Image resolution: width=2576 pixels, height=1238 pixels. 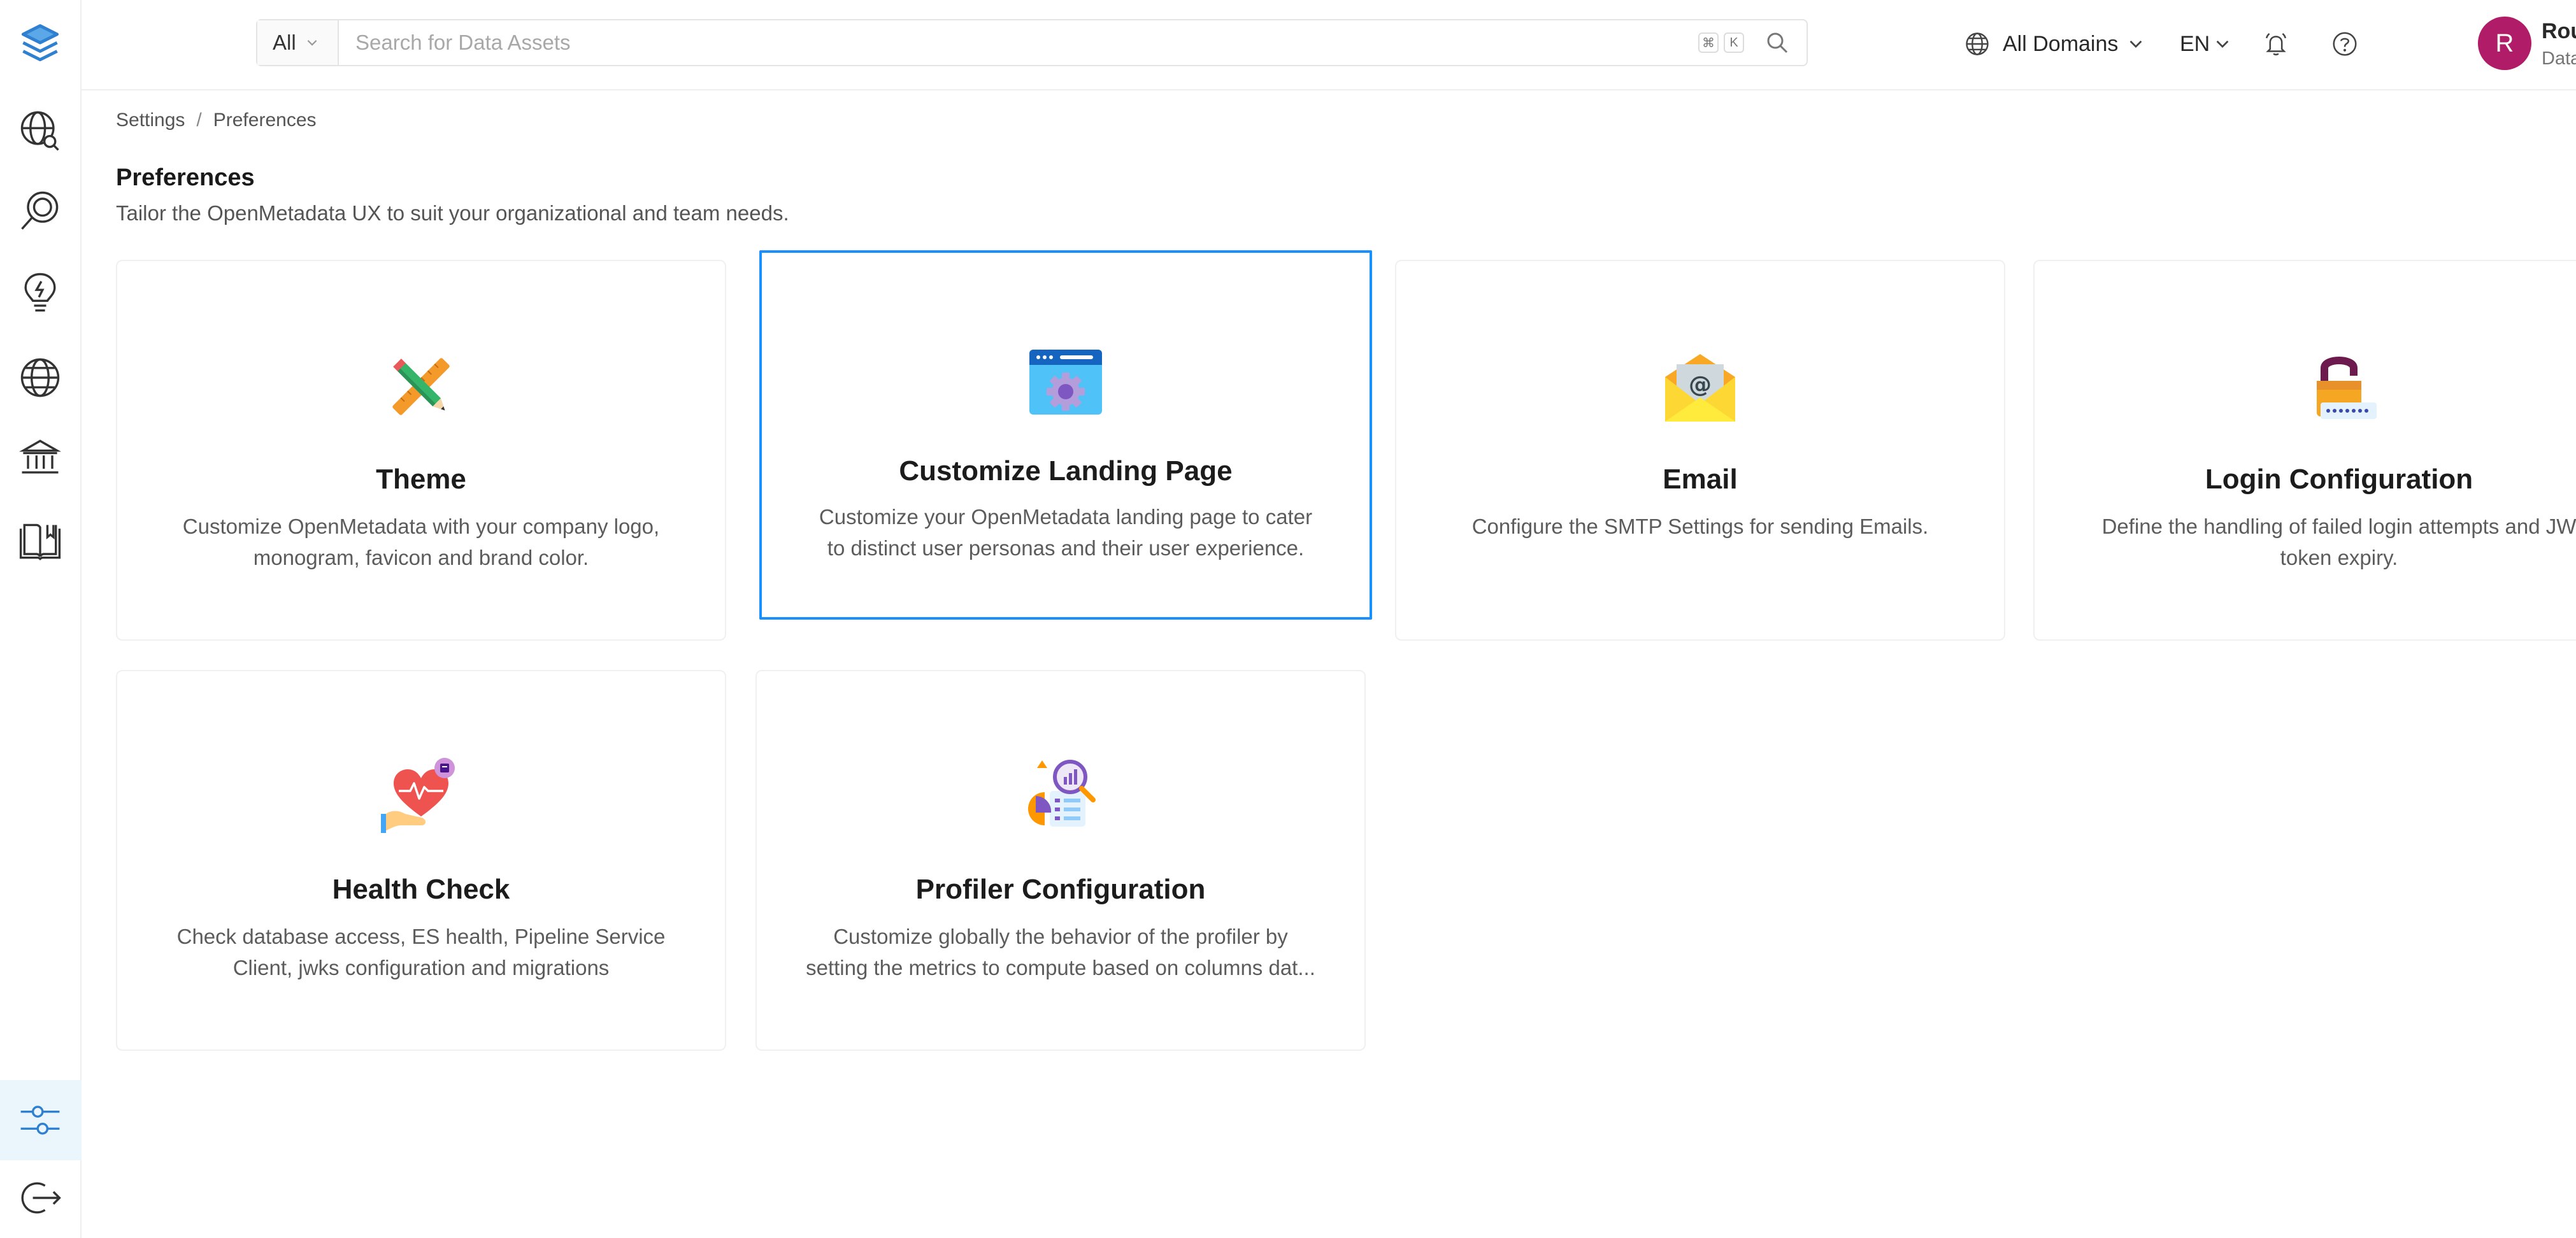 What do you see at coordinates (421, 889) in the screenshot?
I see `card-title: Health Check` at bounding box center [421, 889].